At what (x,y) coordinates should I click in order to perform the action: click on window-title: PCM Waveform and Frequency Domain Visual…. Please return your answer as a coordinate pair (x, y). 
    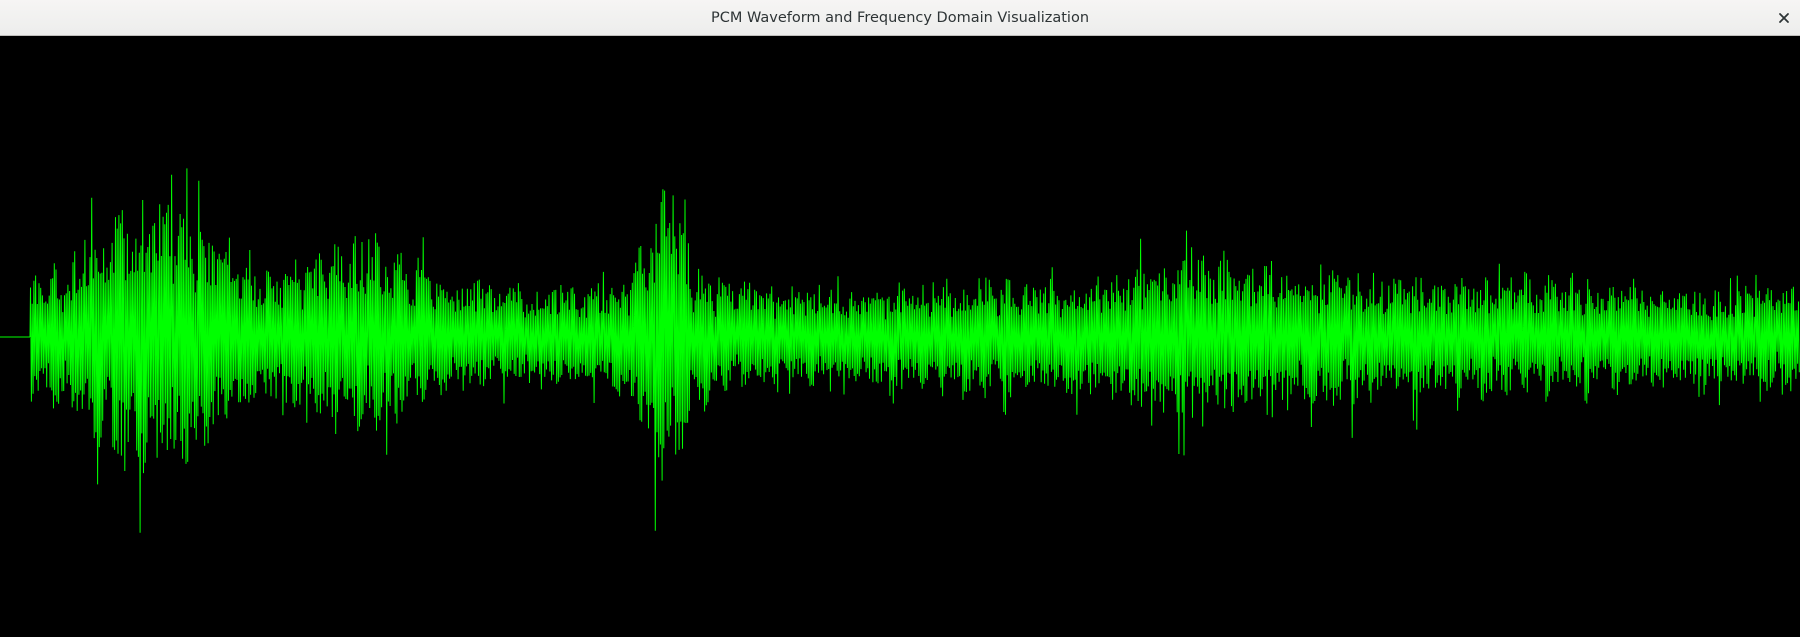
    Looking at the image, I should click on (900, 18).